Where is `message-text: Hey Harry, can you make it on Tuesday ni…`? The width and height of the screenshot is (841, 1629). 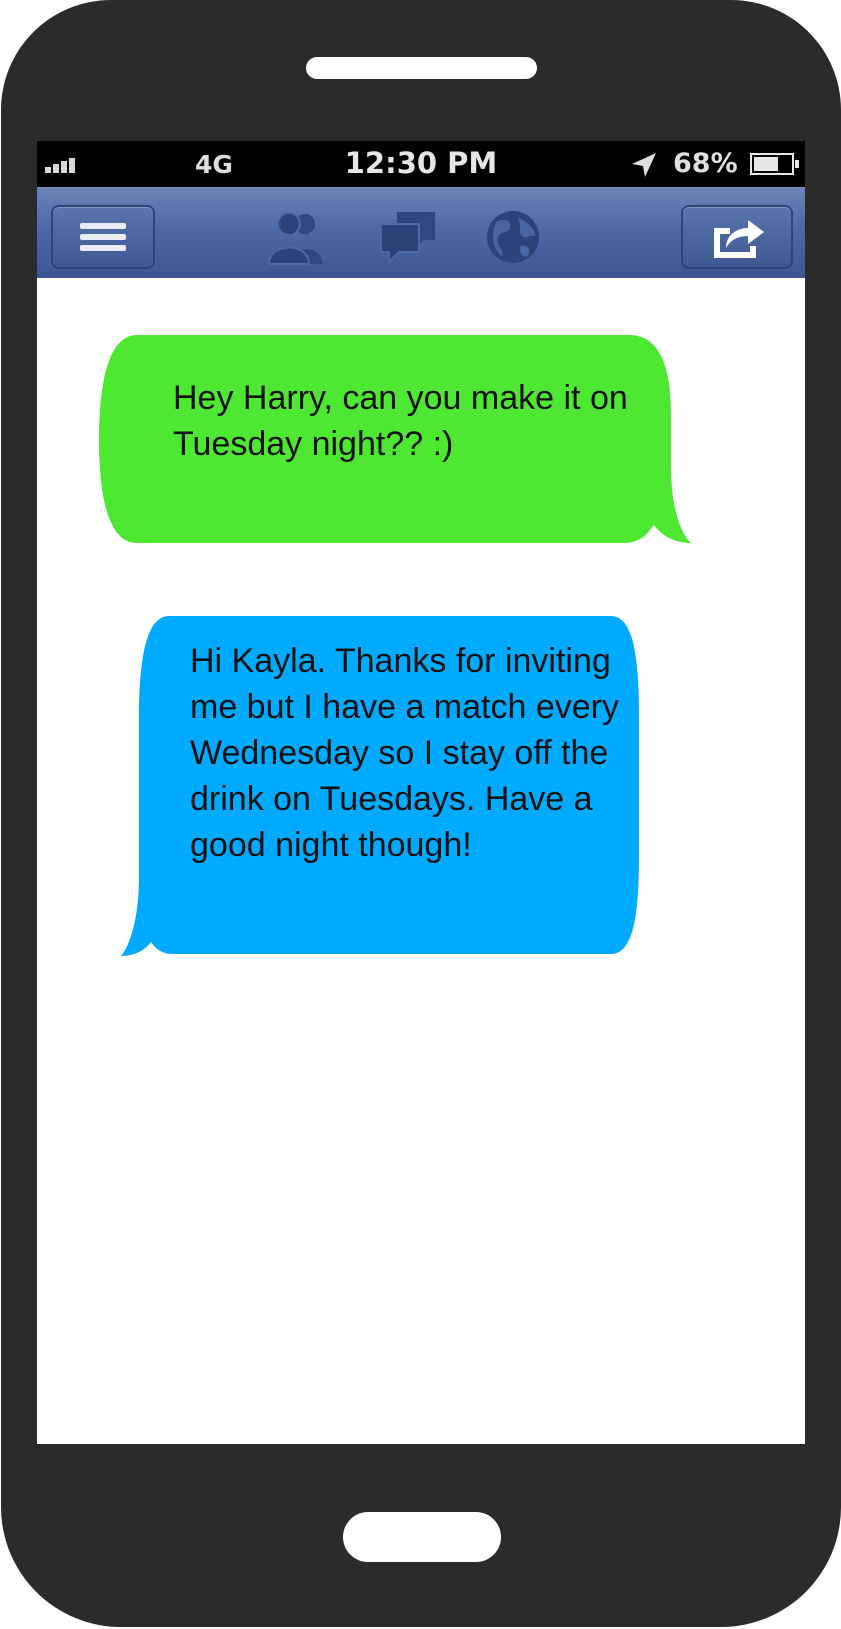 message-text: Hey Harry, can you make it on Tuesday ni… is located at coordinates (400, 421).